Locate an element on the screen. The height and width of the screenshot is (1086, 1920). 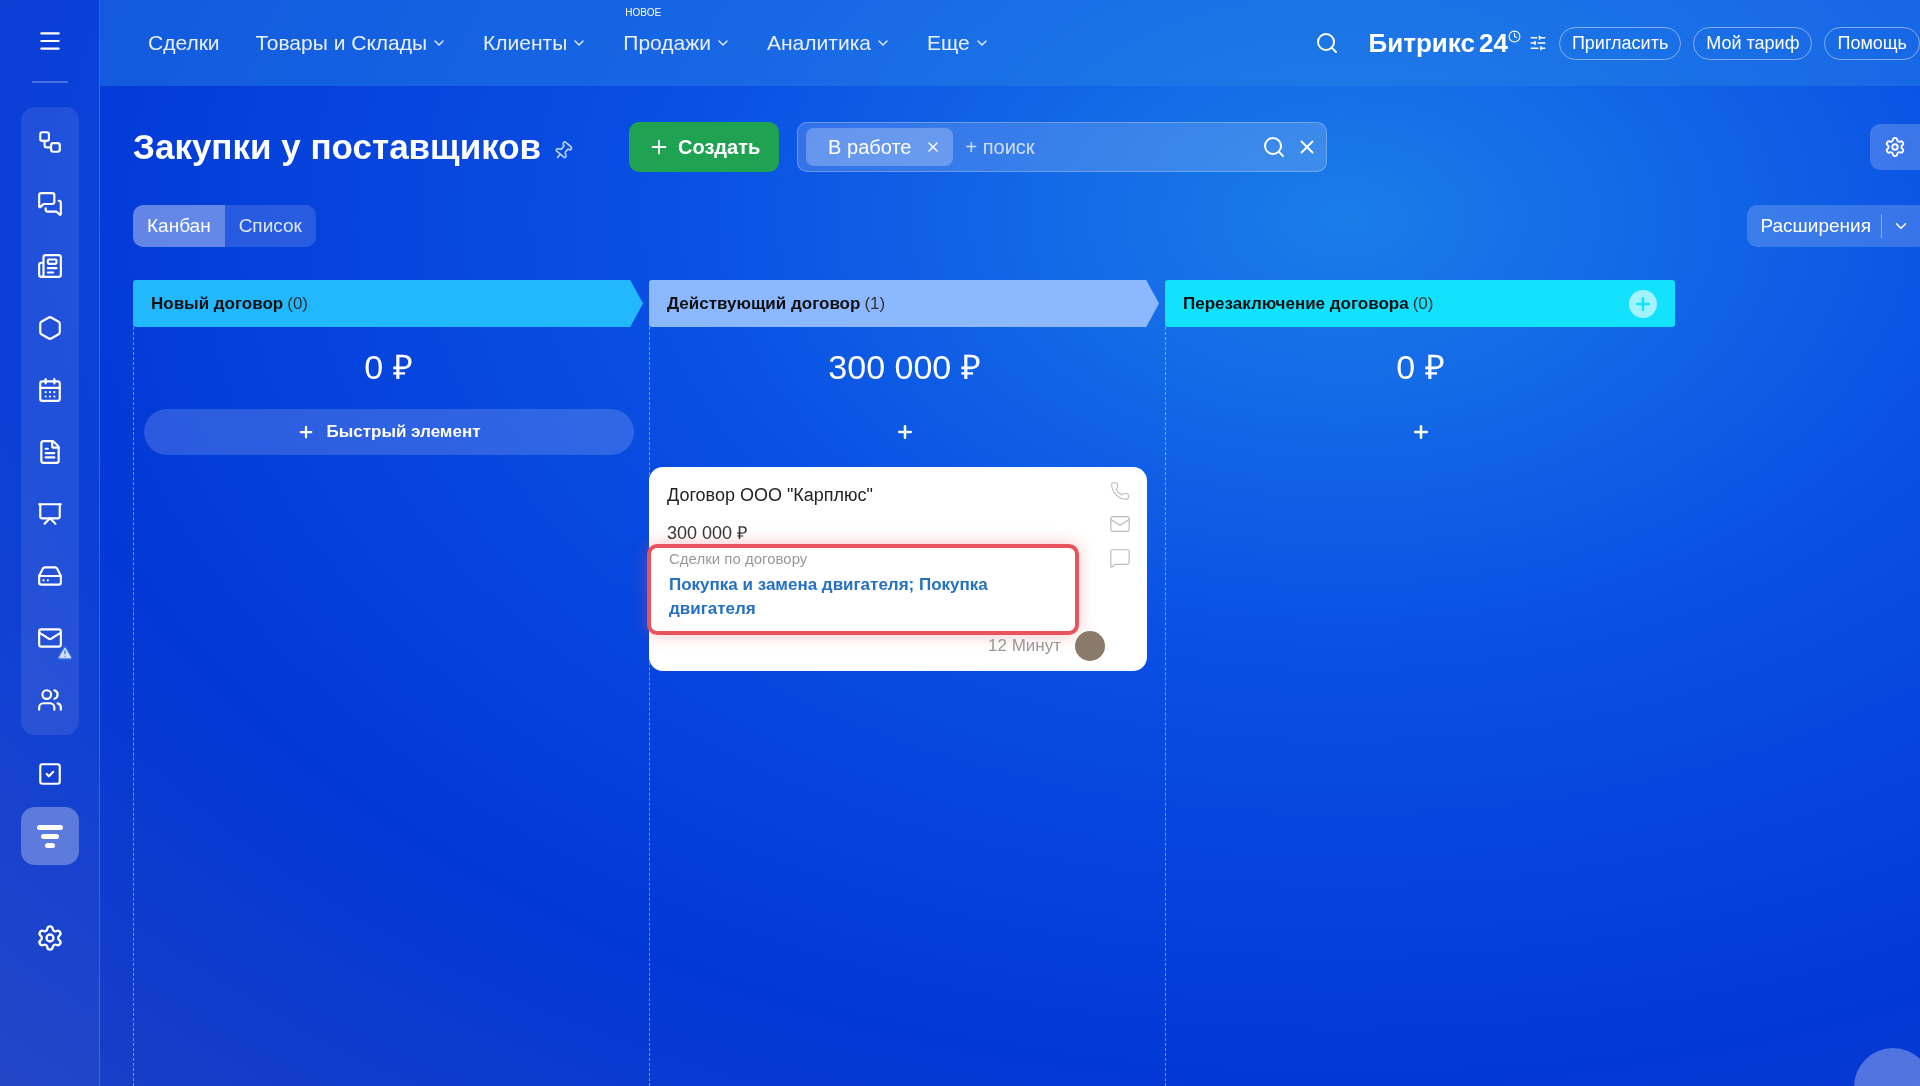
view-tab: Список is located at coordinates (270, 226).